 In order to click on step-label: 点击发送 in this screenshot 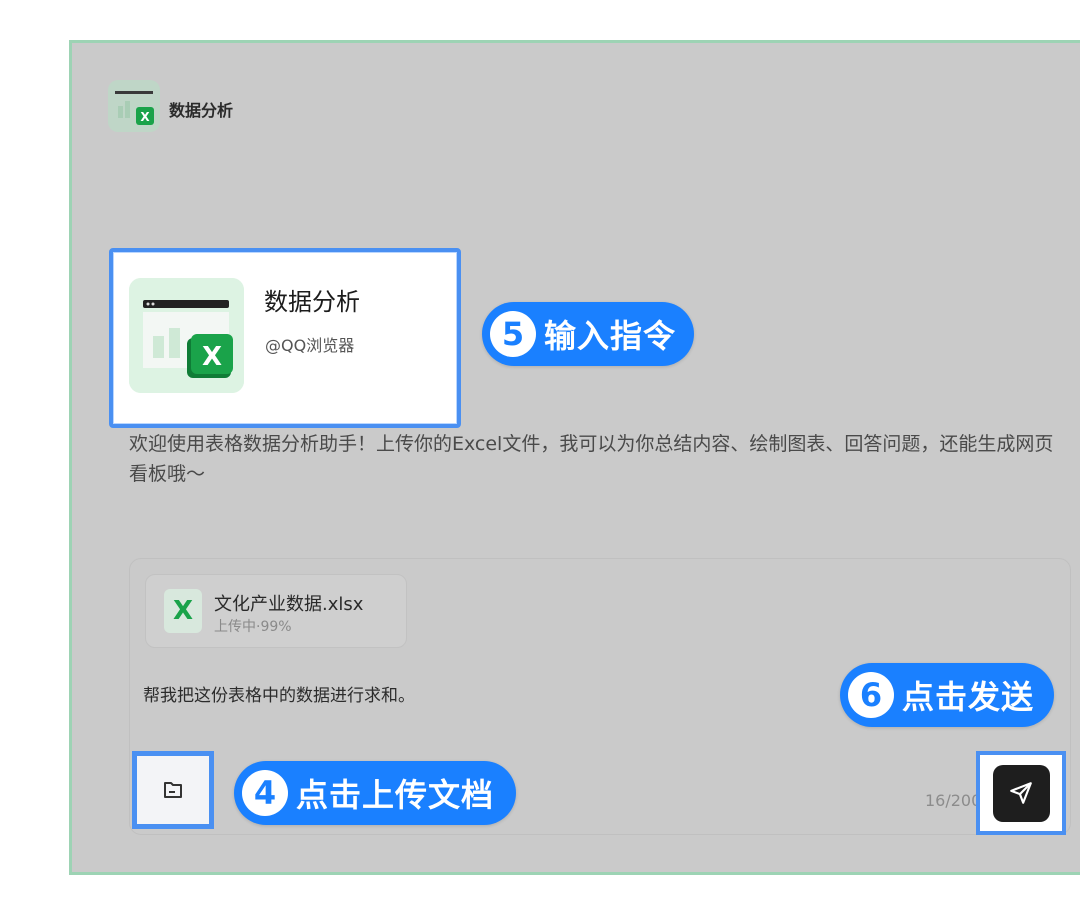, I will do `click(968, 697)`.